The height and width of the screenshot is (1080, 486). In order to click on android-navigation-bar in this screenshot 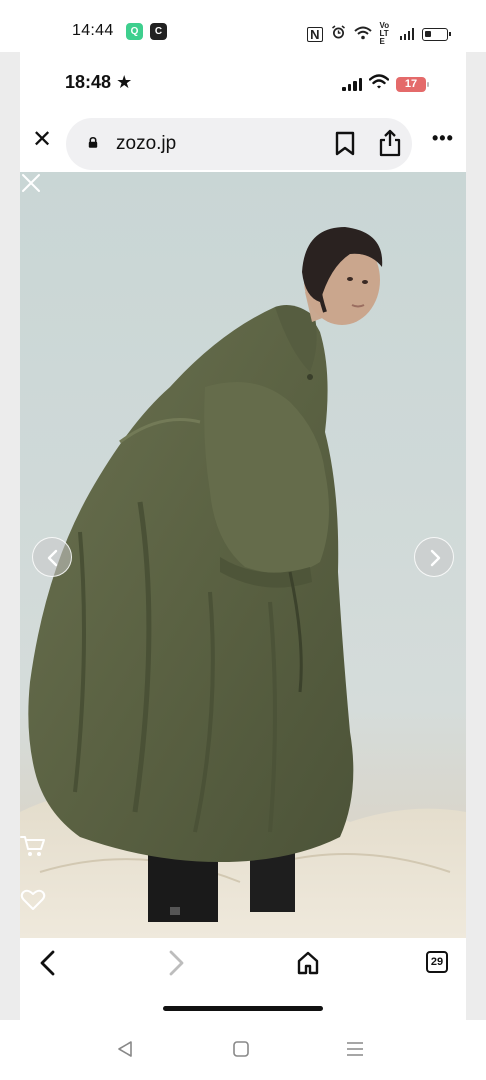, I will do `click(243, 1050)`.